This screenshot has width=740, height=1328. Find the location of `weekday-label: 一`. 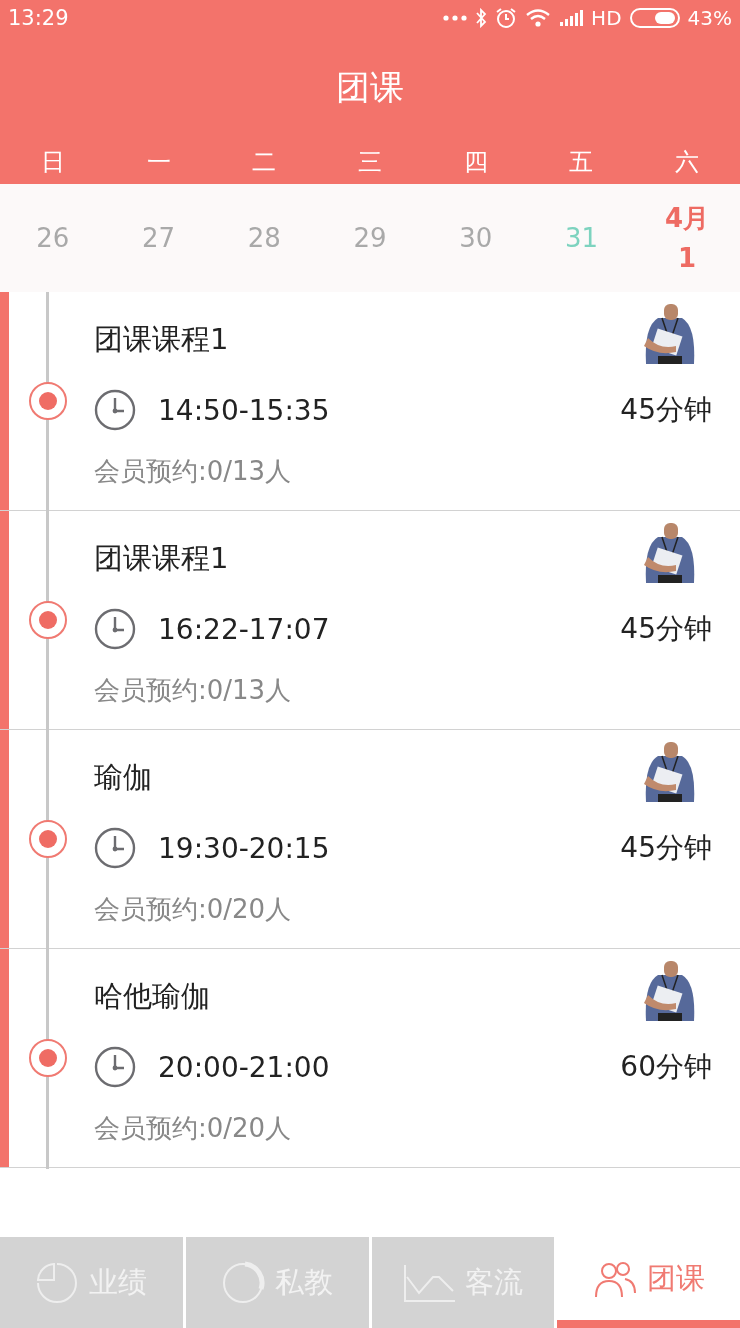

weekday-label: 一 is located at coordinates (158, 162).